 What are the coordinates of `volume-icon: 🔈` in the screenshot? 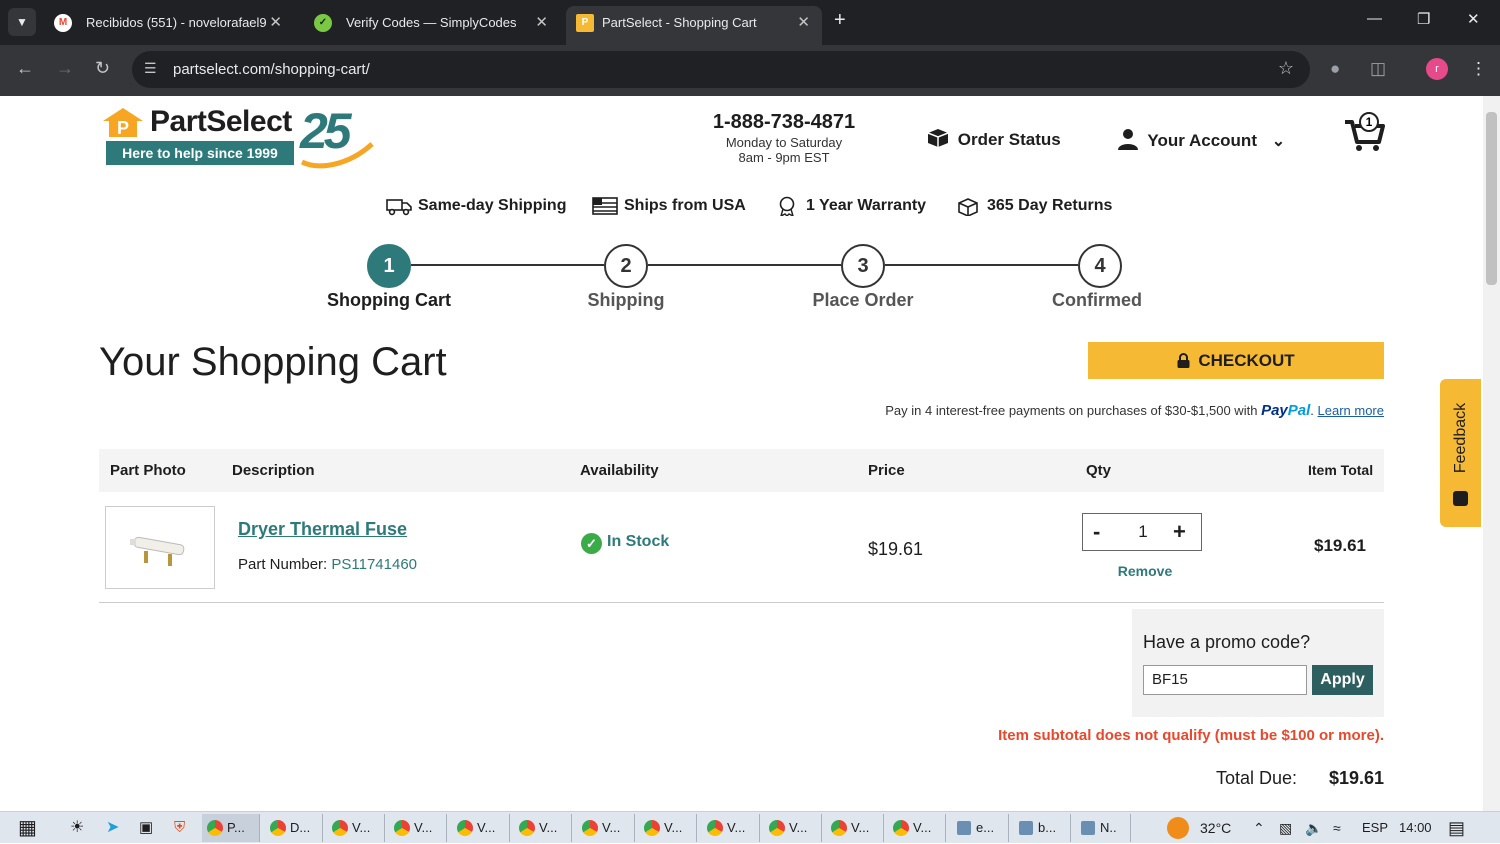 It's located at (1313, 828).